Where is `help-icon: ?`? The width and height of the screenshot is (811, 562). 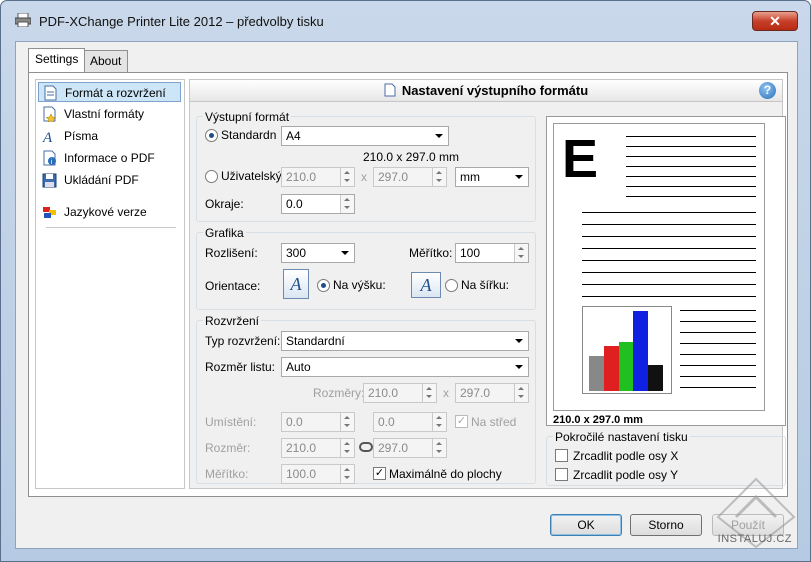
help-icon: ? is located at coordinates (767, 90).